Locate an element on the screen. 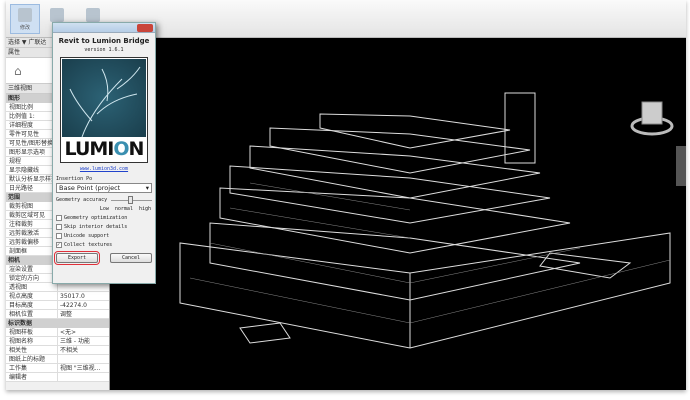 The height and width of the screenshot is (400, 690). view-cube is located at coordinates (652, 118).